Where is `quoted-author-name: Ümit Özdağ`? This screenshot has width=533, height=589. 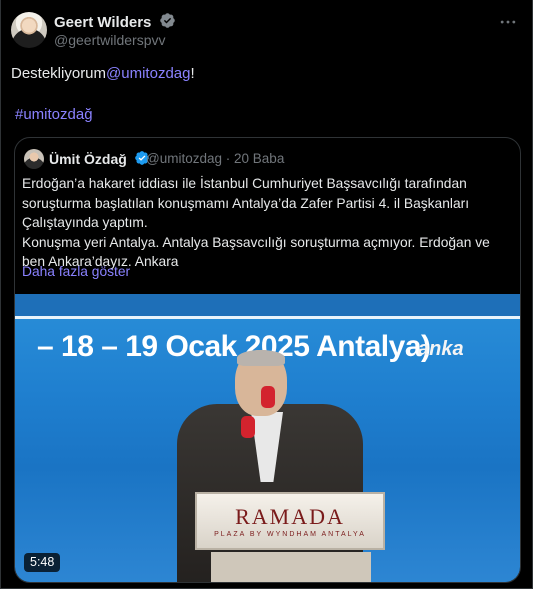
quoted-author-name: Ümit Özdağ is located at coordinates (88, 159).